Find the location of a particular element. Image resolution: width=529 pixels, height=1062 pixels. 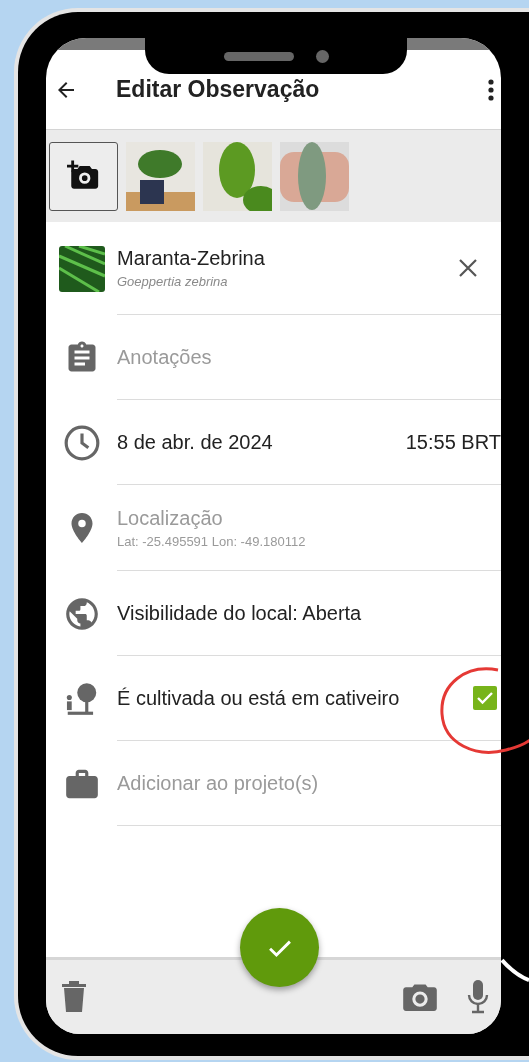

captive-label: É cultivada ou está em cativeiro is located at coordinates (258, 698).